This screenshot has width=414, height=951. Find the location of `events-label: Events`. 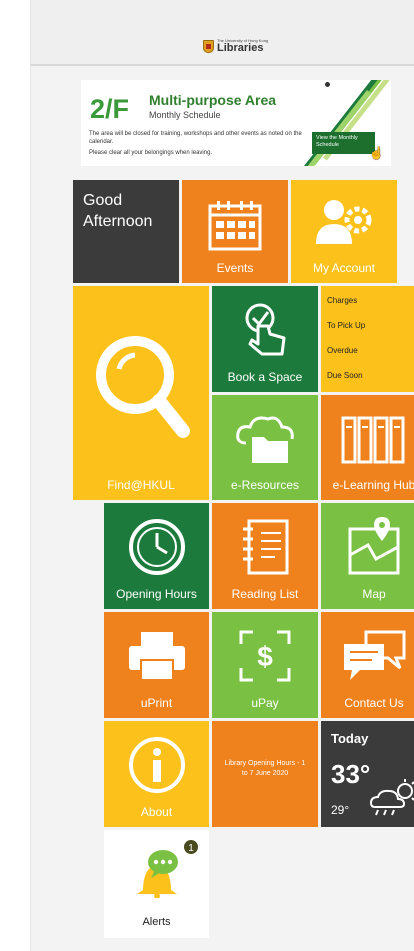

events-label: Events is located at coordinates (235, 268).